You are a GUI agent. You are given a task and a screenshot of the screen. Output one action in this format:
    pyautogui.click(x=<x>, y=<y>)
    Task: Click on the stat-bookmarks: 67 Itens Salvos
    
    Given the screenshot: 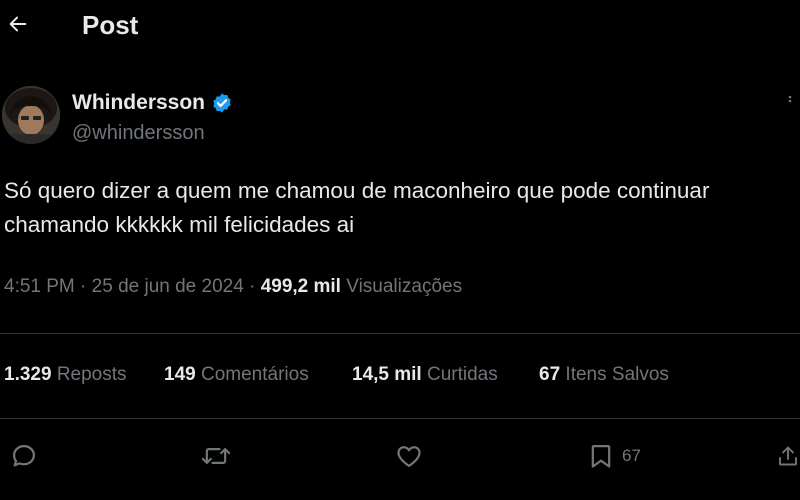 What is the action you would take?
    pyautogui.click(x=604, y=375)
    